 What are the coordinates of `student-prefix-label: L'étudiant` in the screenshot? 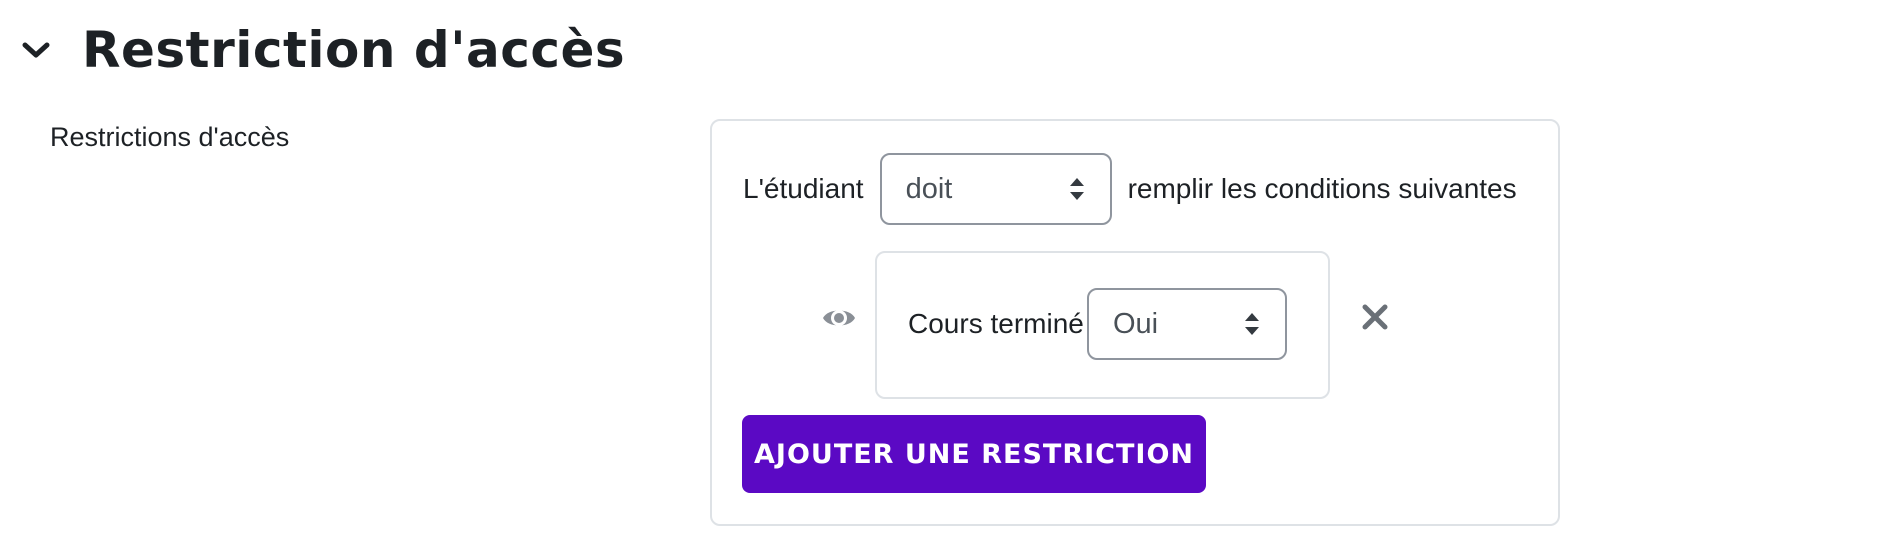 It's located at (803, 188).